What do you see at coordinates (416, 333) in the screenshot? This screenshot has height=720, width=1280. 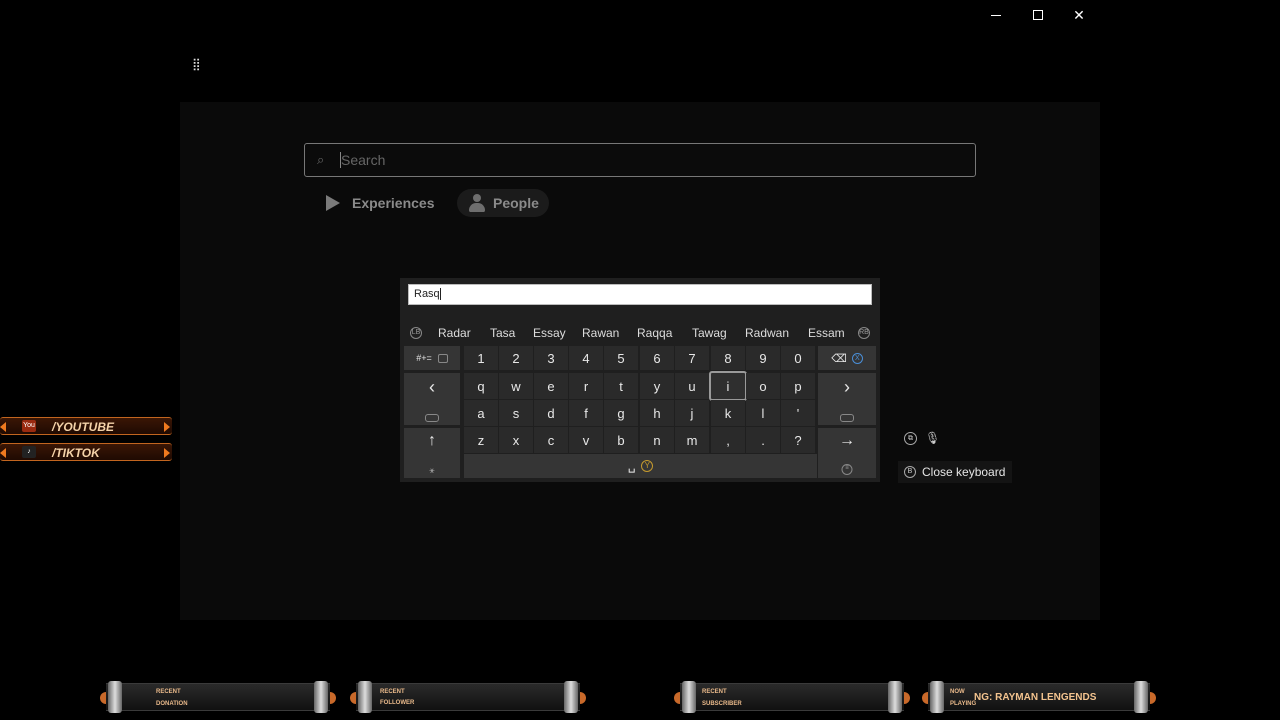 I see `suggestion-prev-icon: LB` at bounding box center [416, 333].